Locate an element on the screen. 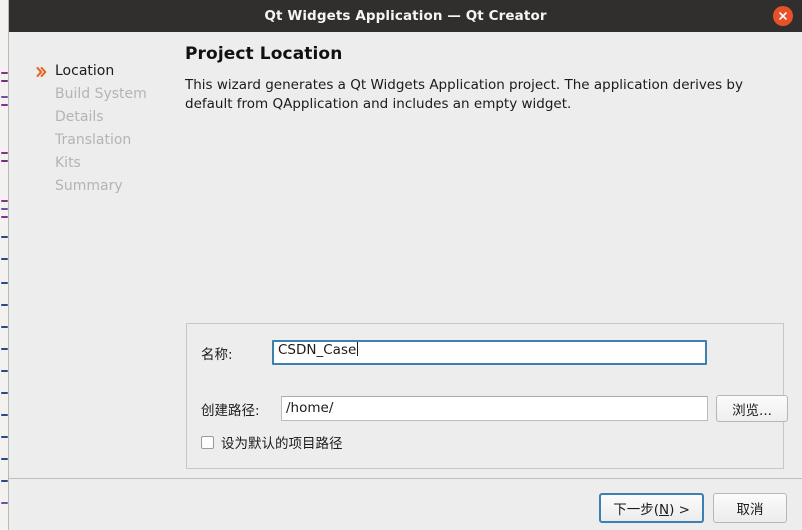 This screenshot has width=802, height=530. text-caret is located at coordinates (358, 349).